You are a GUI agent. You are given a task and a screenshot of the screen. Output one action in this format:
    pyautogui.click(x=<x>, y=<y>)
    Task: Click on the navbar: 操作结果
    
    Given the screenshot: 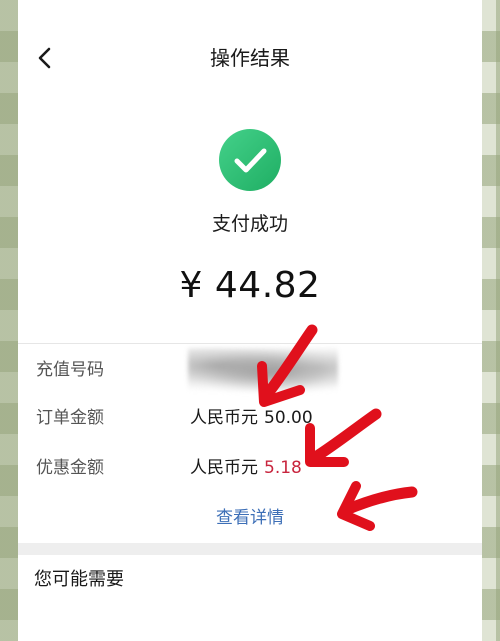 What is the action you would take?
    pyautogui.click(x=250, y=58)
    